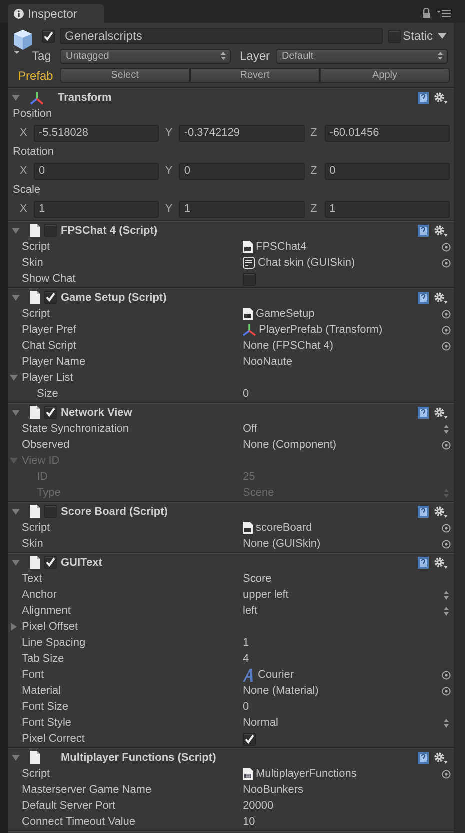 The height and width of the screenshot is (833, 465). Describe the element at coordinates (97, 133) in the screenshot. I see `number-field: -5.518028` at that location.